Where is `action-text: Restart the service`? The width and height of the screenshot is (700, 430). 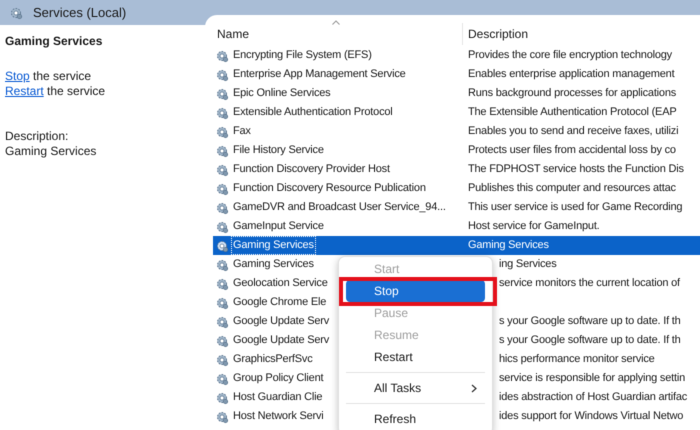
action-text: Restart the service is located at coordinates (55, 91).